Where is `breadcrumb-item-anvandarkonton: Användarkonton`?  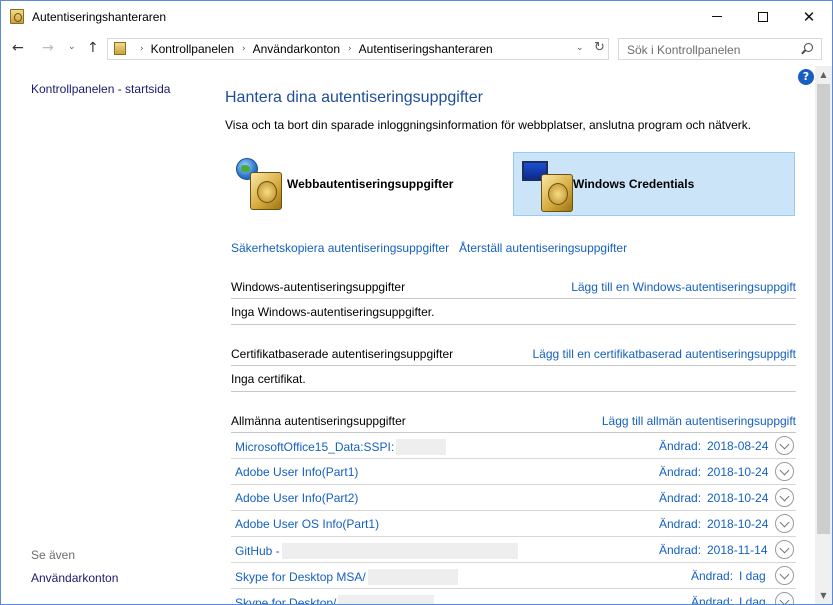 breadcrumb-item-anvandarkonton: Användarkonton is located at coordinates (296, 49).